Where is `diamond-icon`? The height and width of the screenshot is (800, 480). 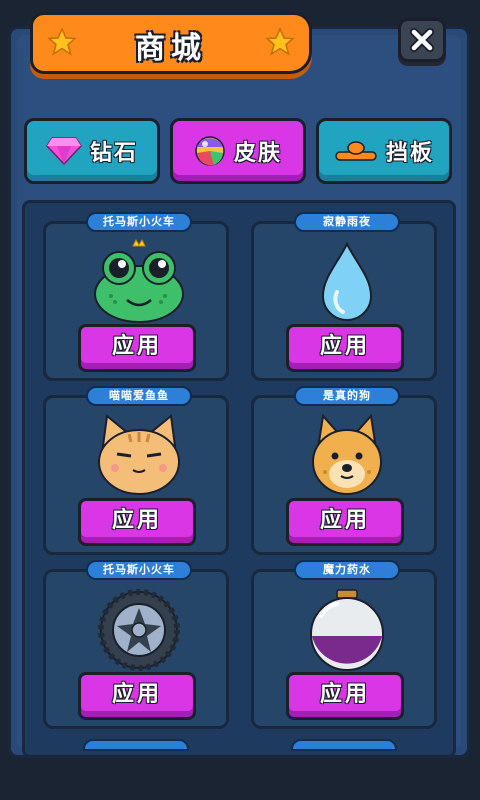
diamond-icon is located at coordinates (64, 151).